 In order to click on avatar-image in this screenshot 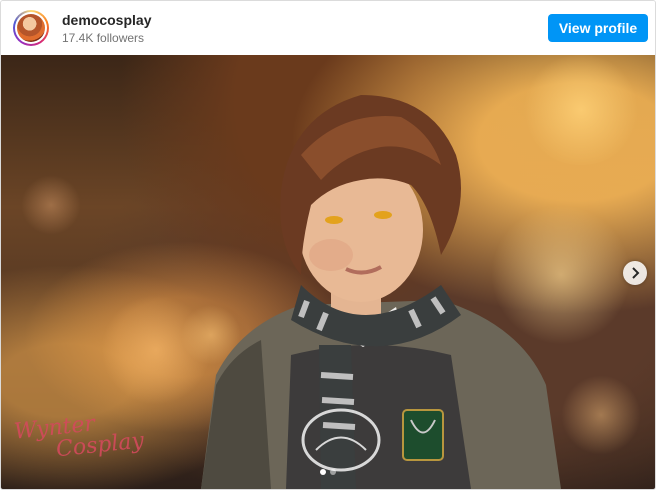, I will do `click(31, 28)`.